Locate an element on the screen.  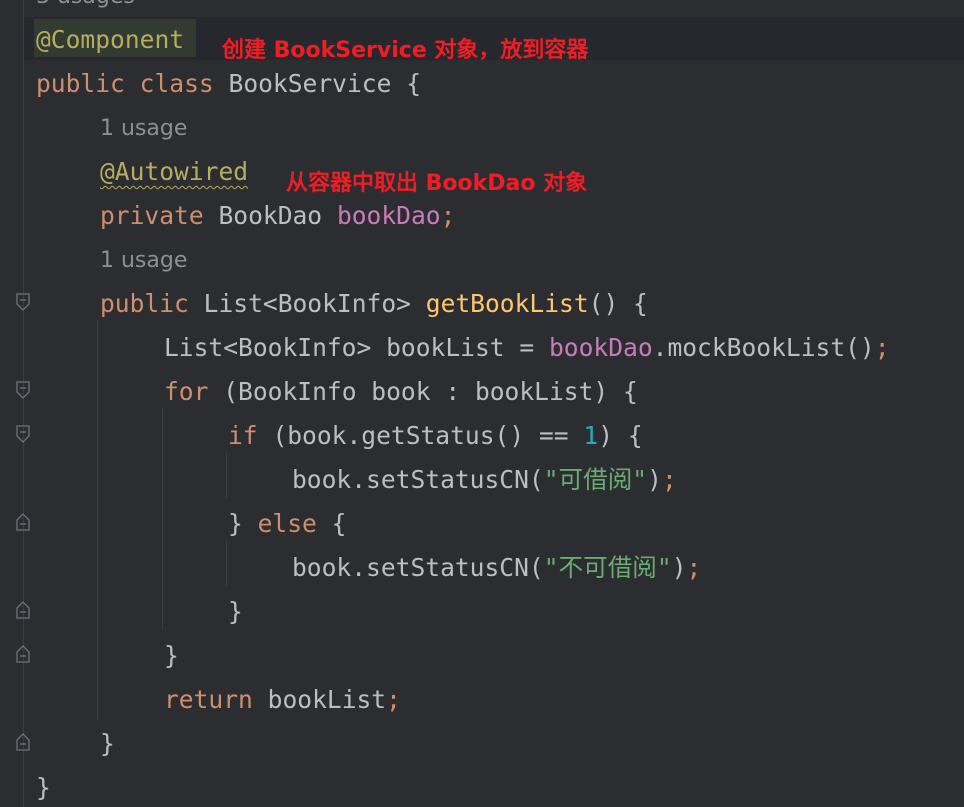
component-note: 创建 BookService 对象，放到容器 is located at coordinates (405, 50).